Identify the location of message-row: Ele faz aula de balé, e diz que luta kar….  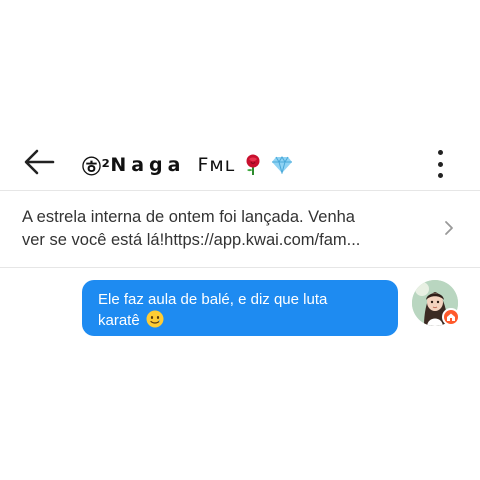
(240, 309).